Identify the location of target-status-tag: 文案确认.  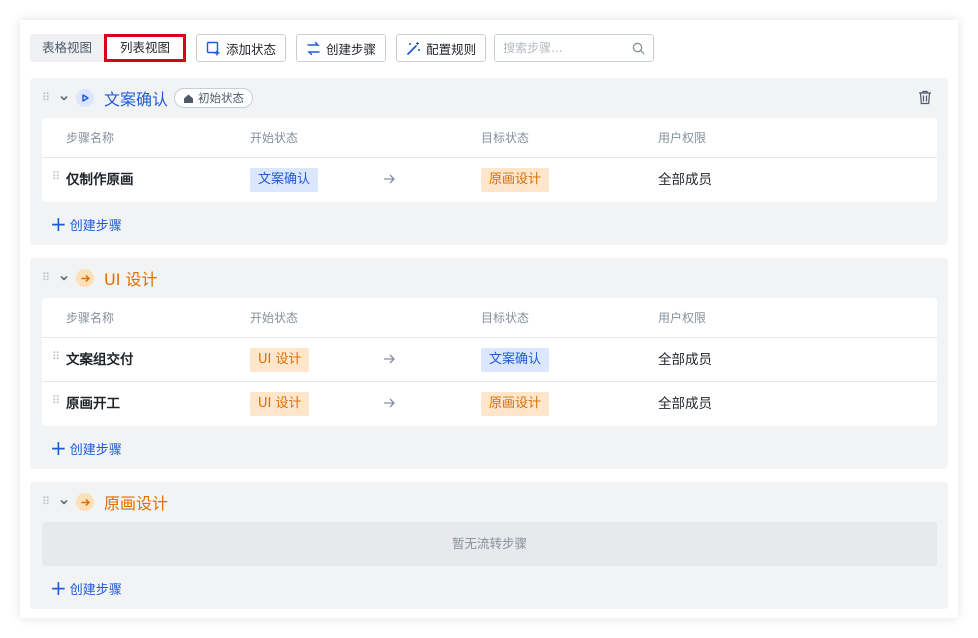
(515, 360).